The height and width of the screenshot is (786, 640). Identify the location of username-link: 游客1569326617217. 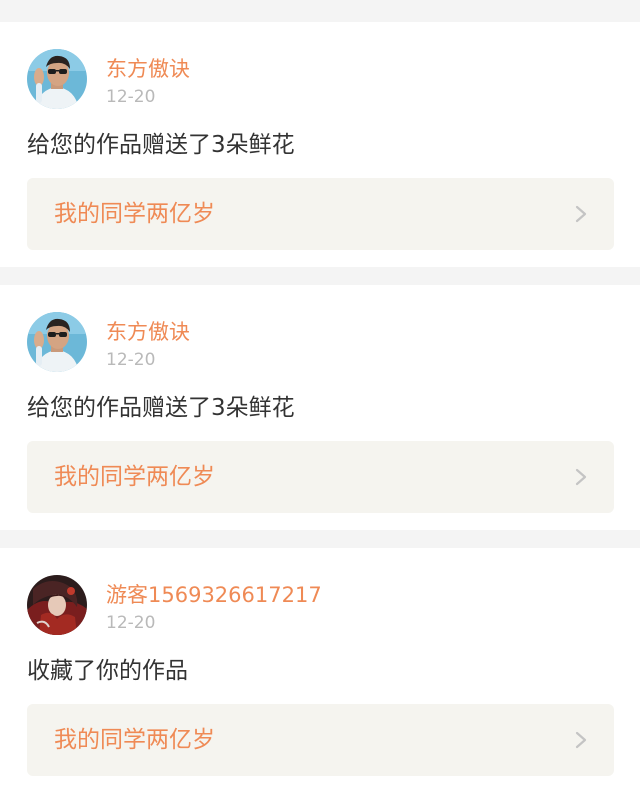
(214, 595).